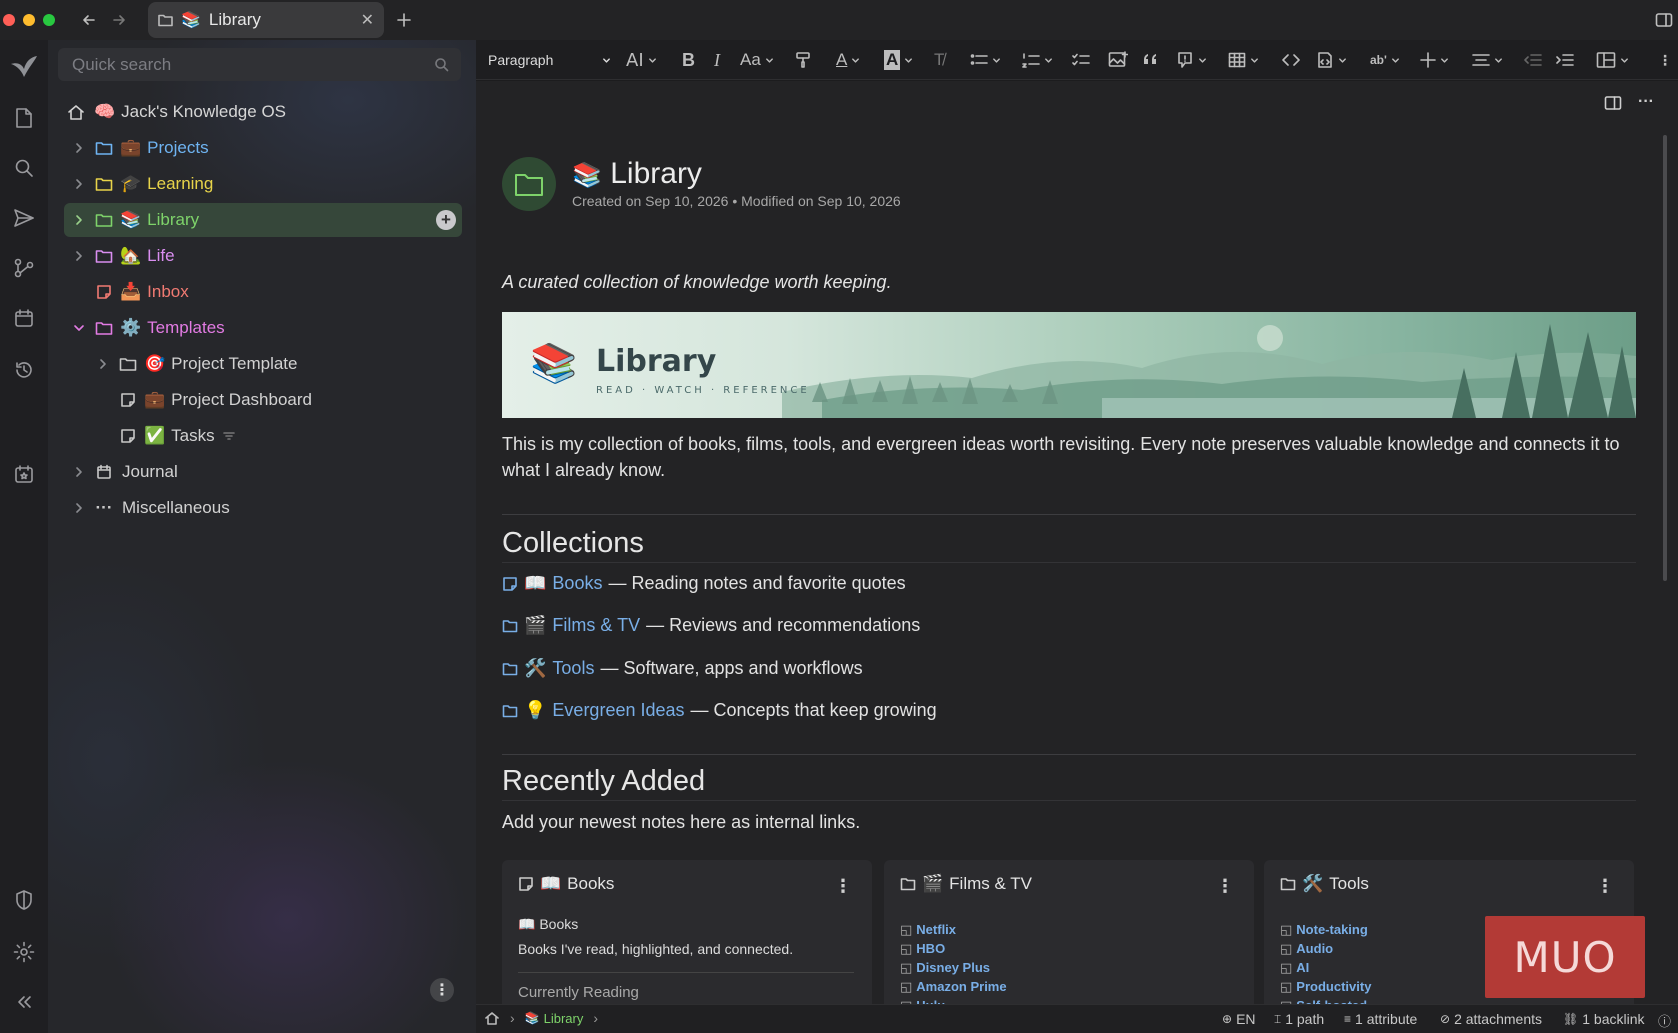 The image size is (1678, 1033). Describe the element at coordinates (263, 364) in the screenshot. I see `tree-item-project-template: 🎯 Project Template` at that location.